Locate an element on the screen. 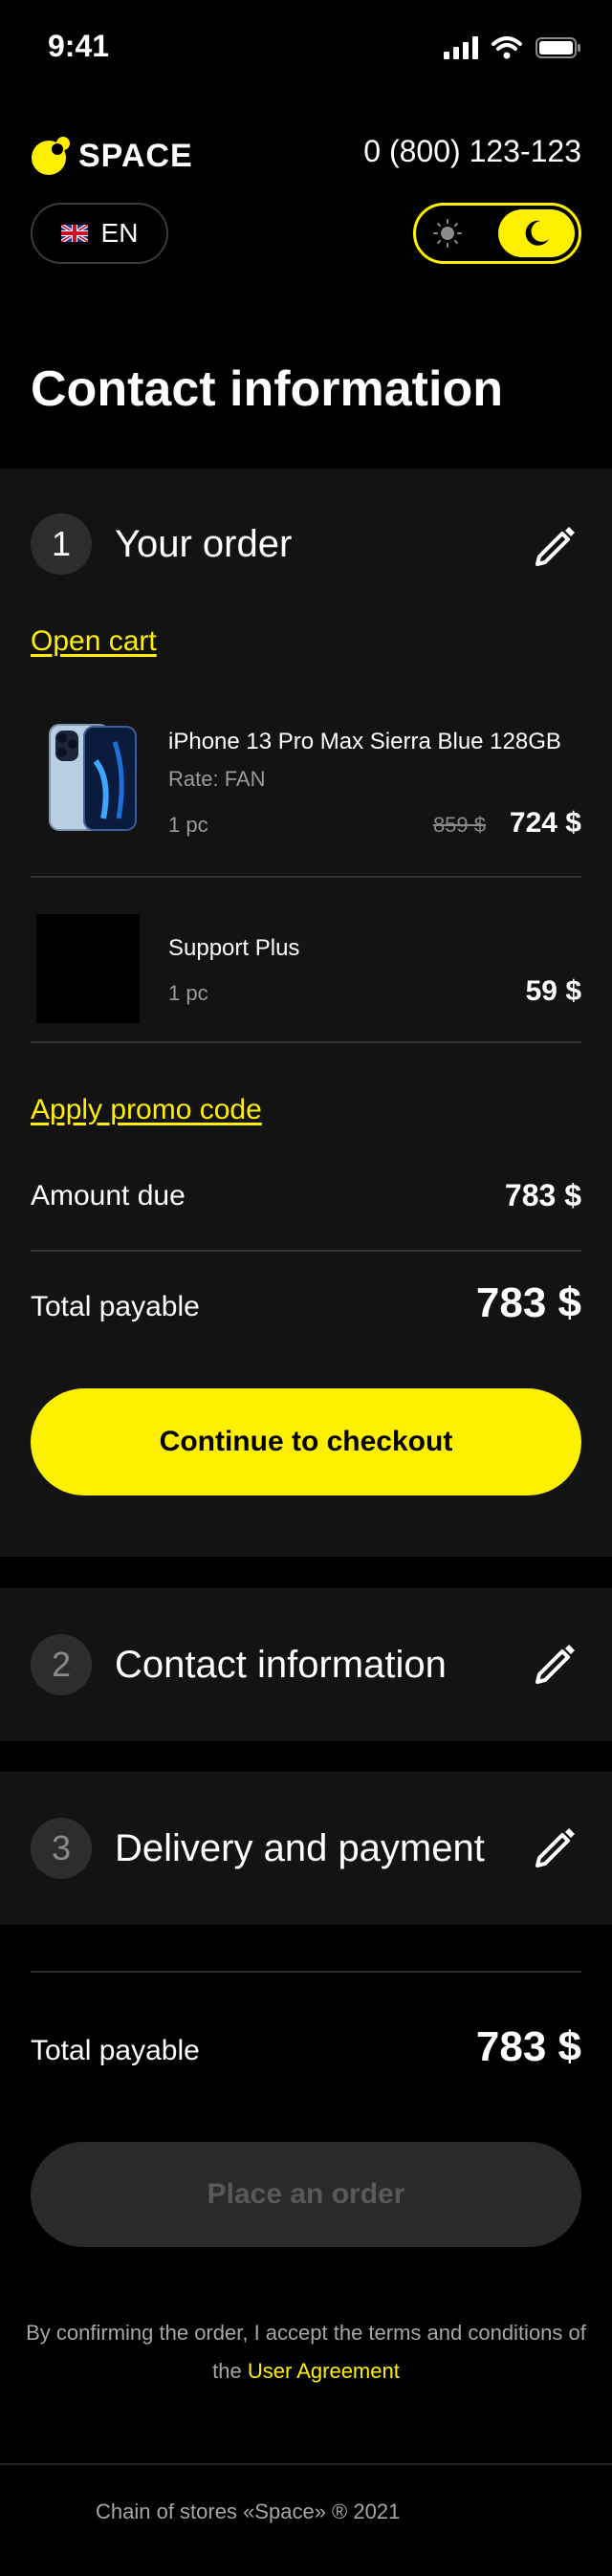 This screenshot has width=612, height=2576. page-title: Contact information is located at coordinates (267, 389).